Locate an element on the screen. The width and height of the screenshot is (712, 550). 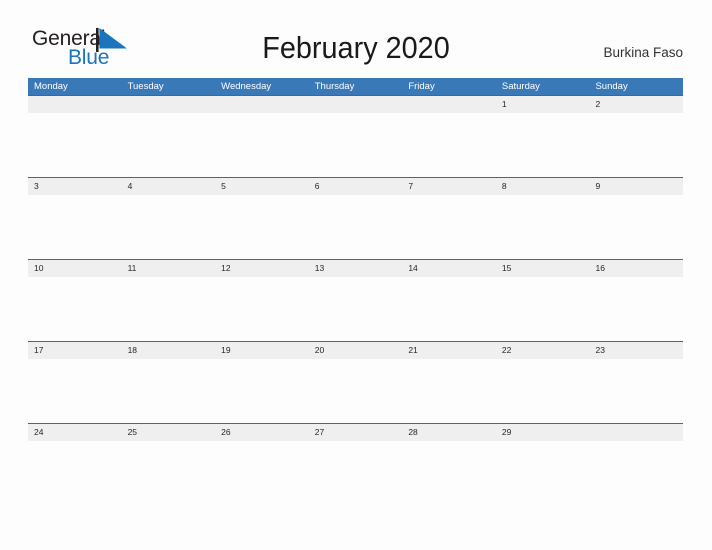
week-date-strip: 1 2 is located at coordinates (355, 104).